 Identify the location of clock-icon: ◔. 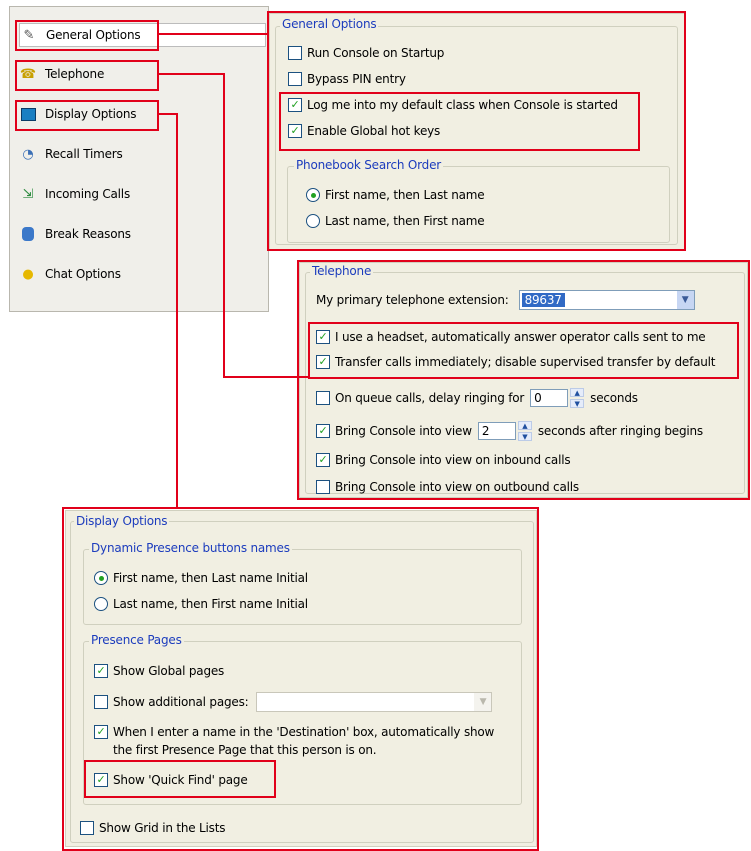
(28, 154).